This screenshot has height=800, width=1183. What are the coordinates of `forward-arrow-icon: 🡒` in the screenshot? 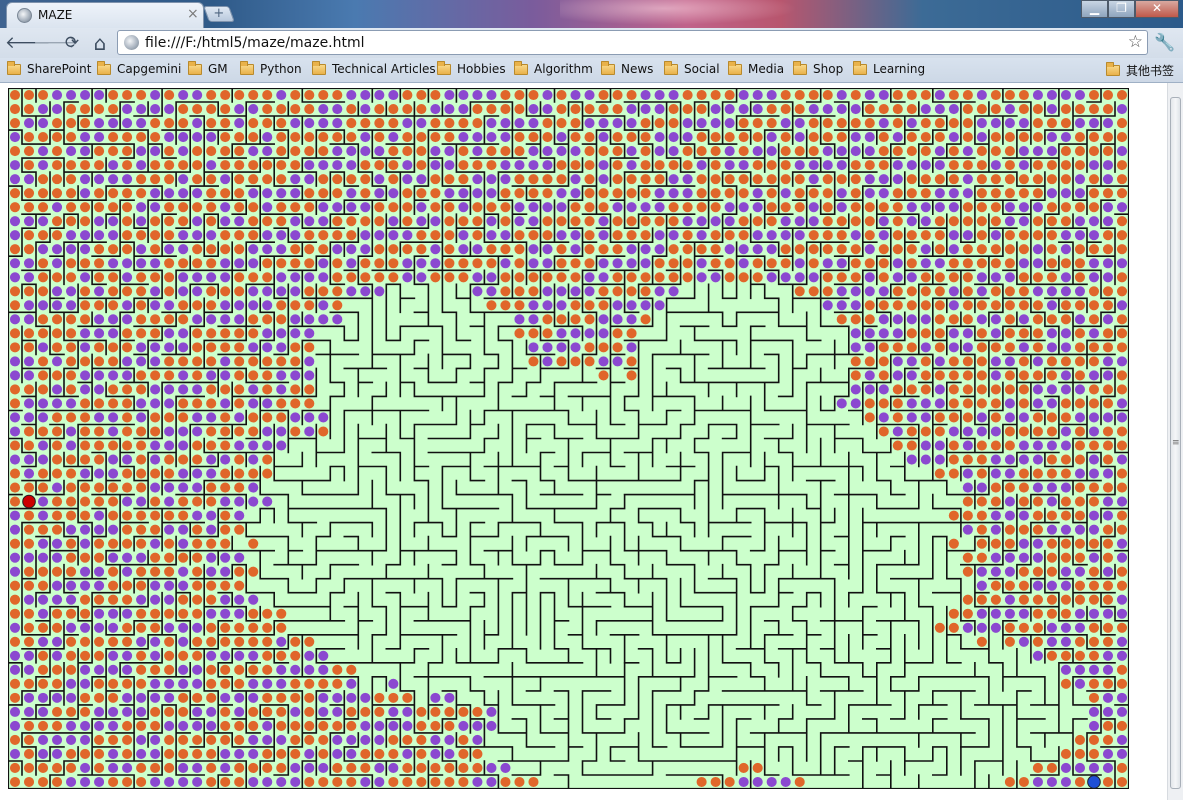 It's located at (56, 43).